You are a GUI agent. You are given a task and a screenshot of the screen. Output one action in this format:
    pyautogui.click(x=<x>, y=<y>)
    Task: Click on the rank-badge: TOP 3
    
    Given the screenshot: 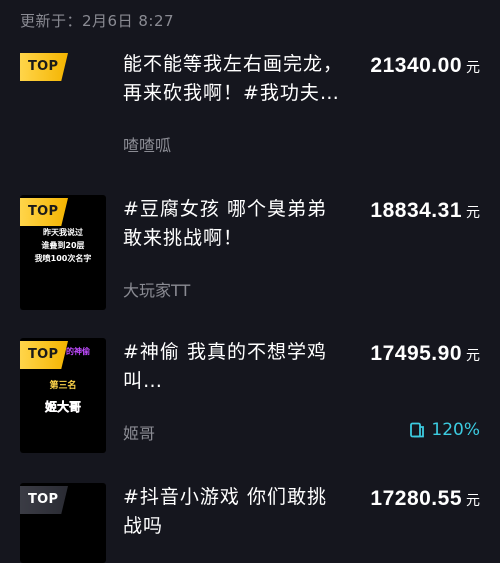 What is the action you would take?
    pyautogui.click(x=44, y=355)
    